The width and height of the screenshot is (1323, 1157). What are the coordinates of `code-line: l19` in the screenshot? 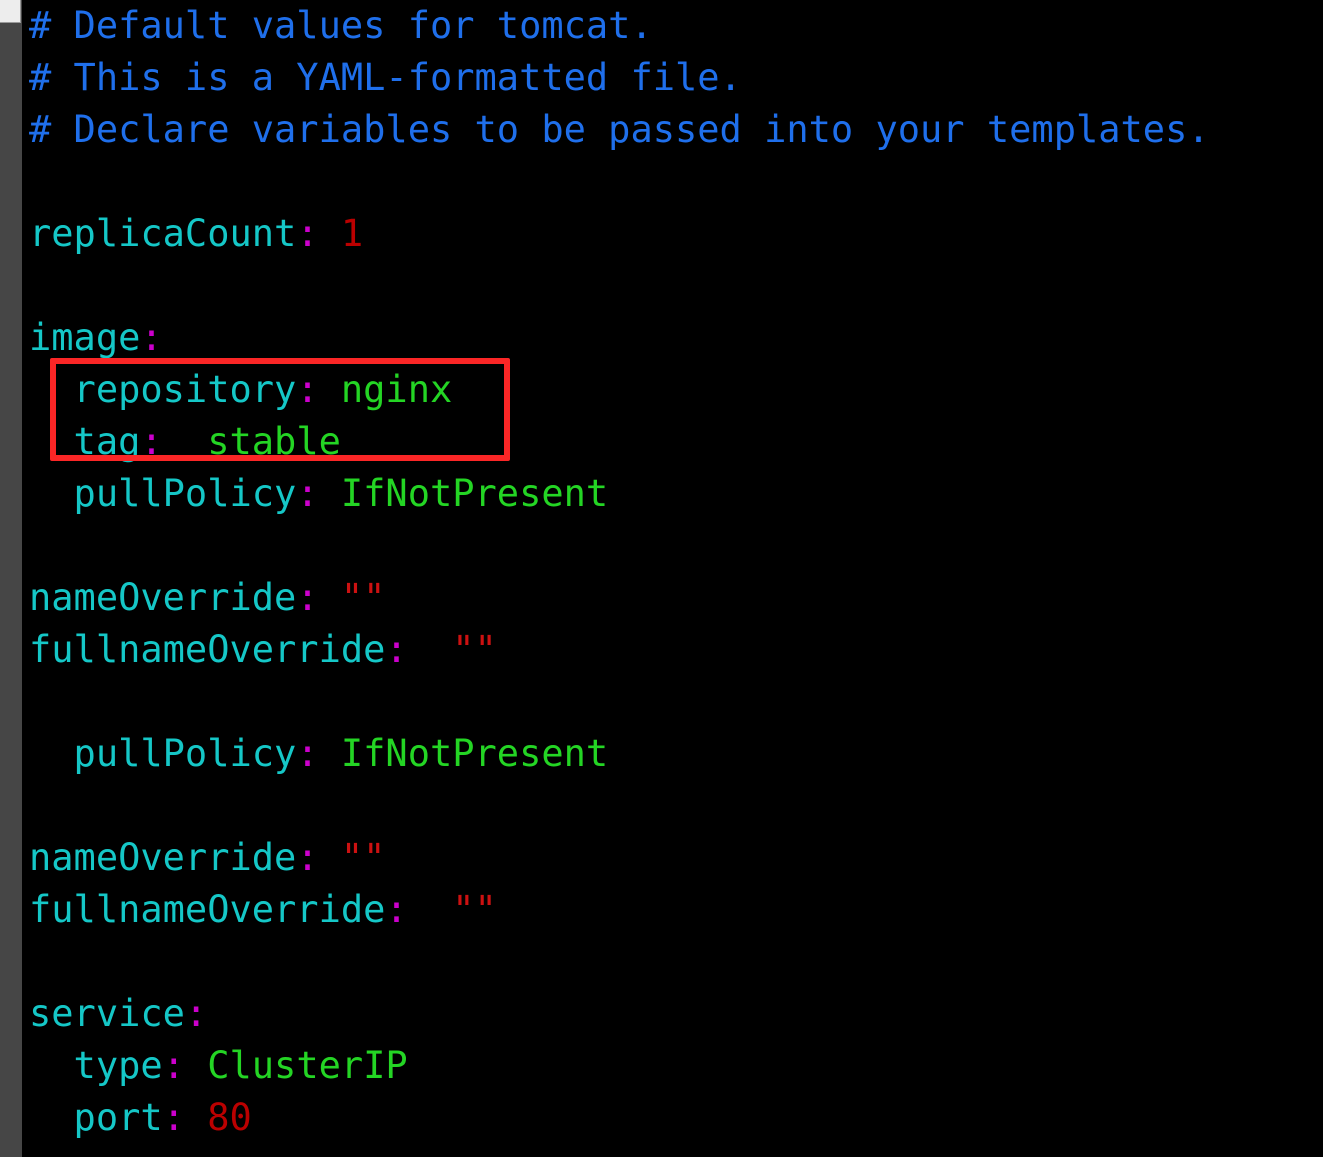 It's located at (62, 962).